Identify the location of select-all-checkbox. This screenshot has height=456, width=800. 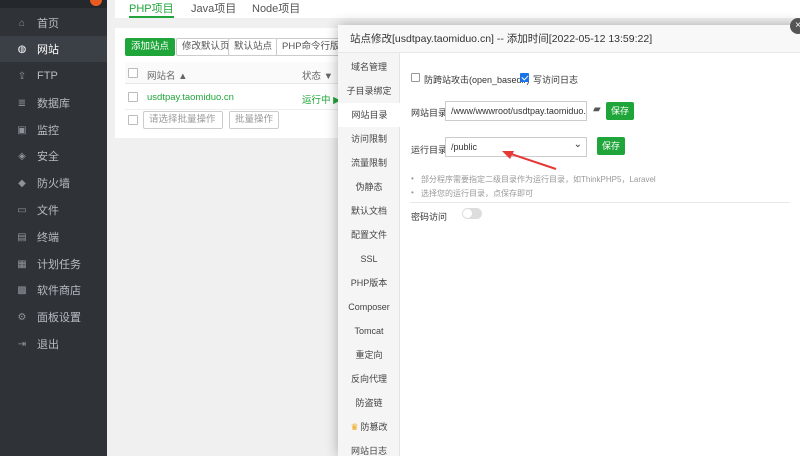
(133, 73).